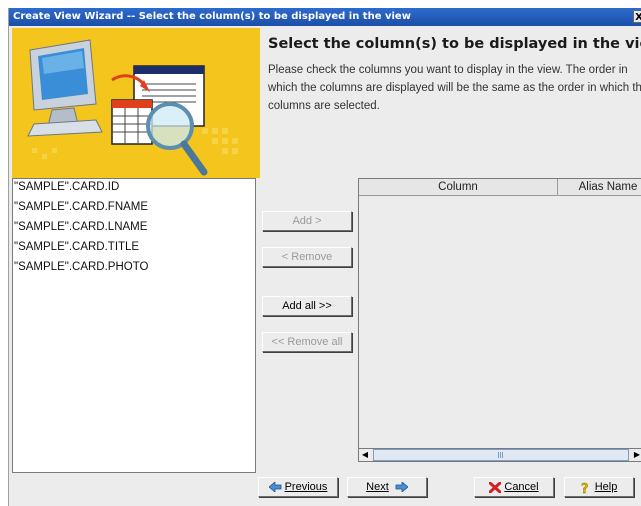  What do you see at coordinates (134, 267) in the screenshot?
I see `list-item: "SAMPLE".CARD.PHOTO` at bounding box center [134, 267].